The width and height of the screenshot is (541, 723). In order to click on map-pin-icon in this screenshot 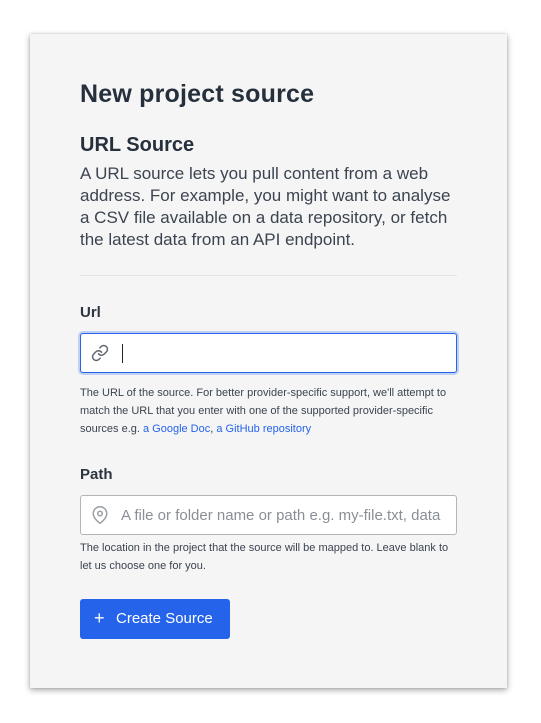, I will do `click(100, 515)`.